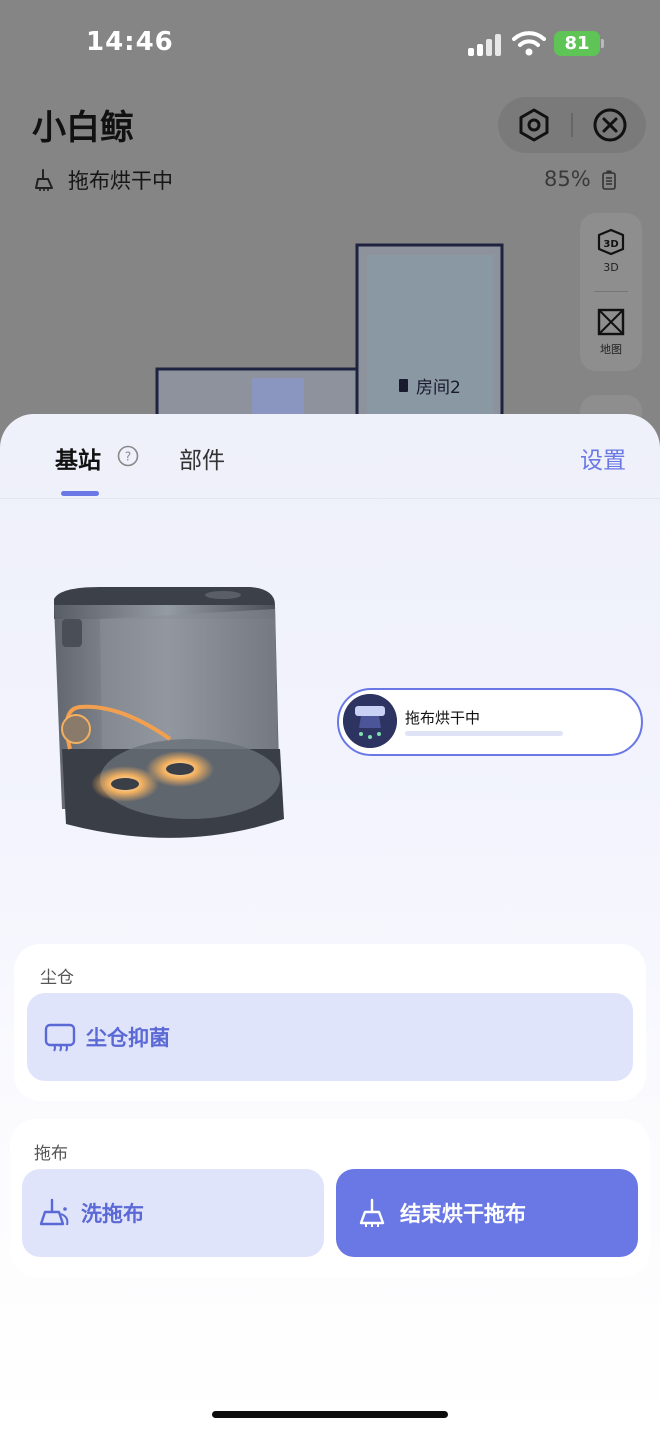  I want to click on end-drying-label: 结束烘干拖布, so click(463, 1214).